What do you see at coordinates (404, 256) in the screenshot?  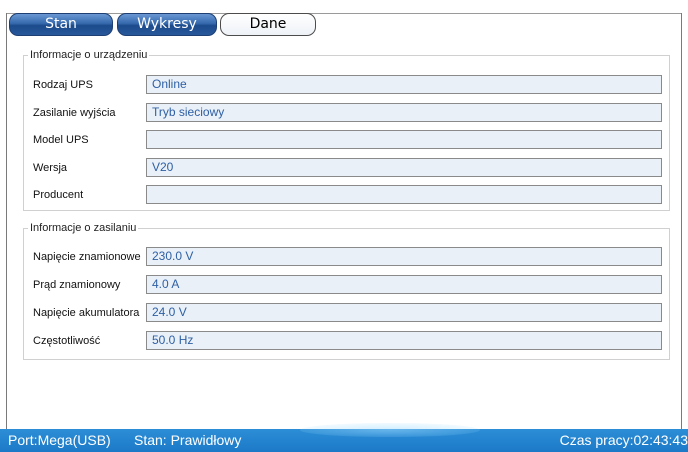 I see `rated-voltage-field: 230.0 V` at bounding box center [404, 256].